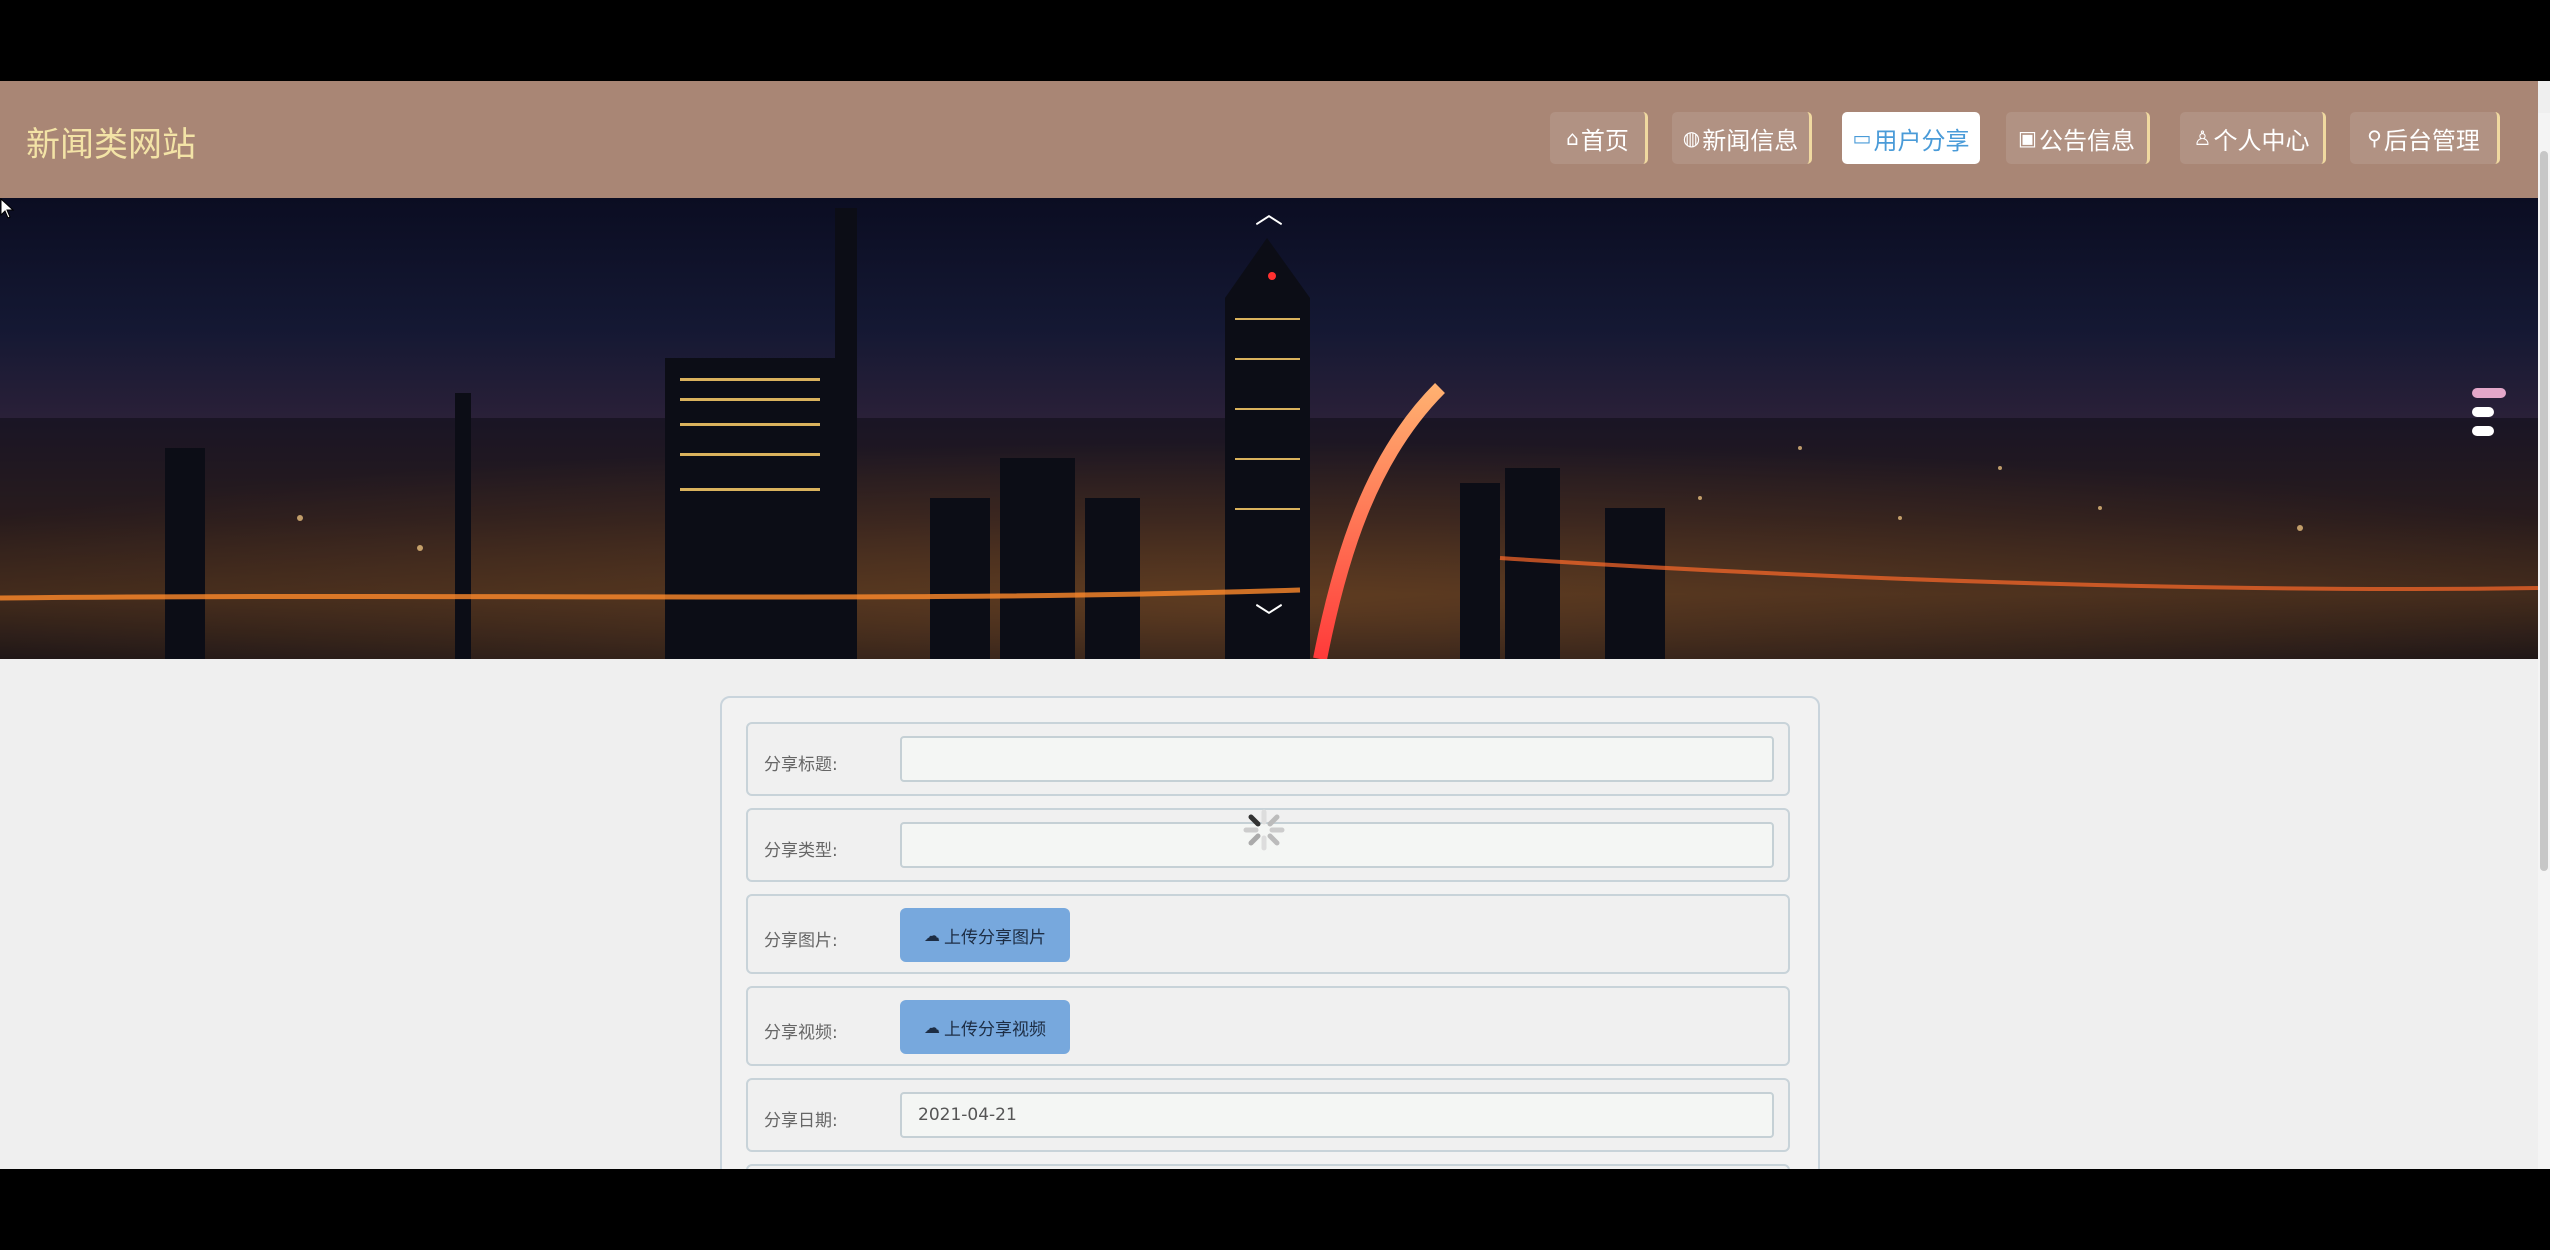 Image resolution: width=2550 pixels, height=1250 pixels. Describe the element at coordinates (995, 1029) in the screenshot. I see `upload-video-label: 上传分享视频` at that location.